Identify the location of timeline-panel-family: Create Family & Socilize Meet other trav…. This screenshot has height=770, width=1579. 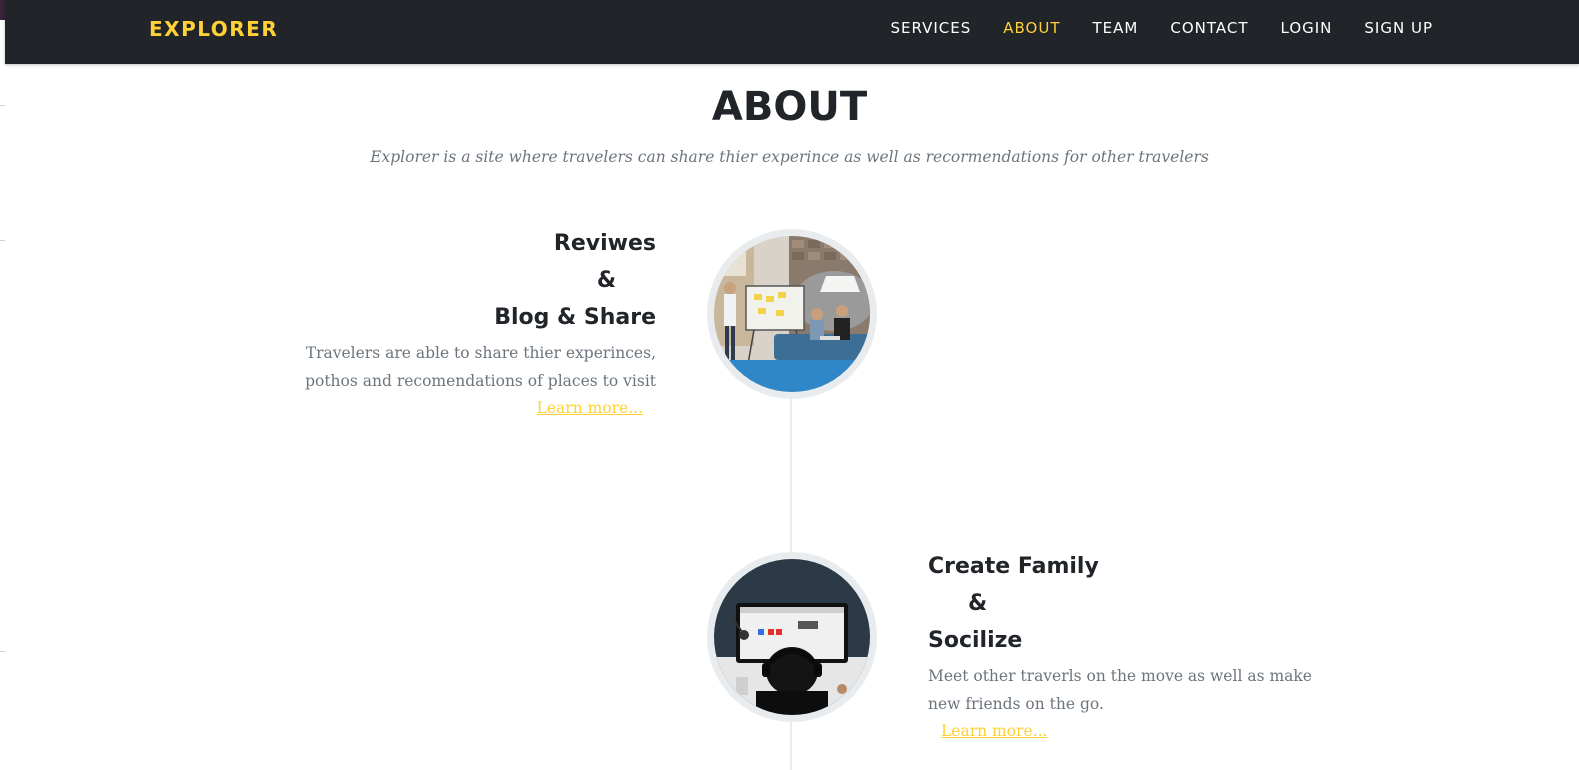
(1138, 644).